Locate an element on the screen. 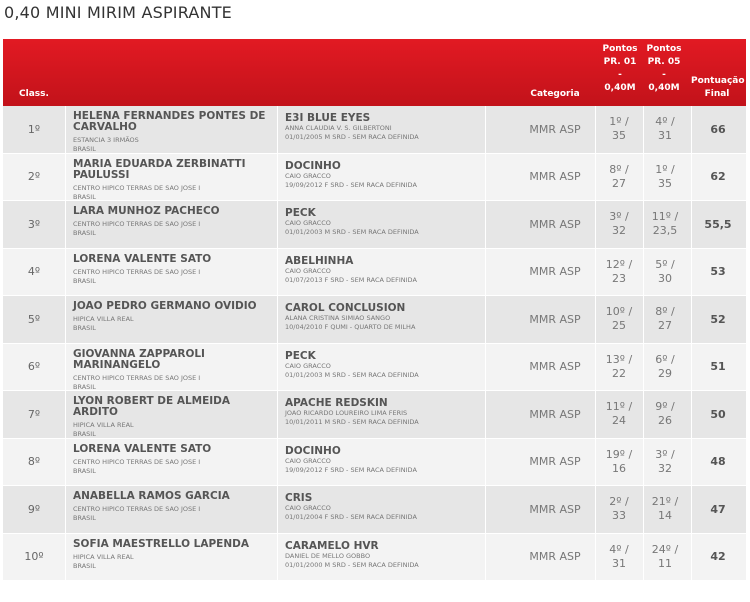  pr01-points: 22 is located at coordinates (619, 373).